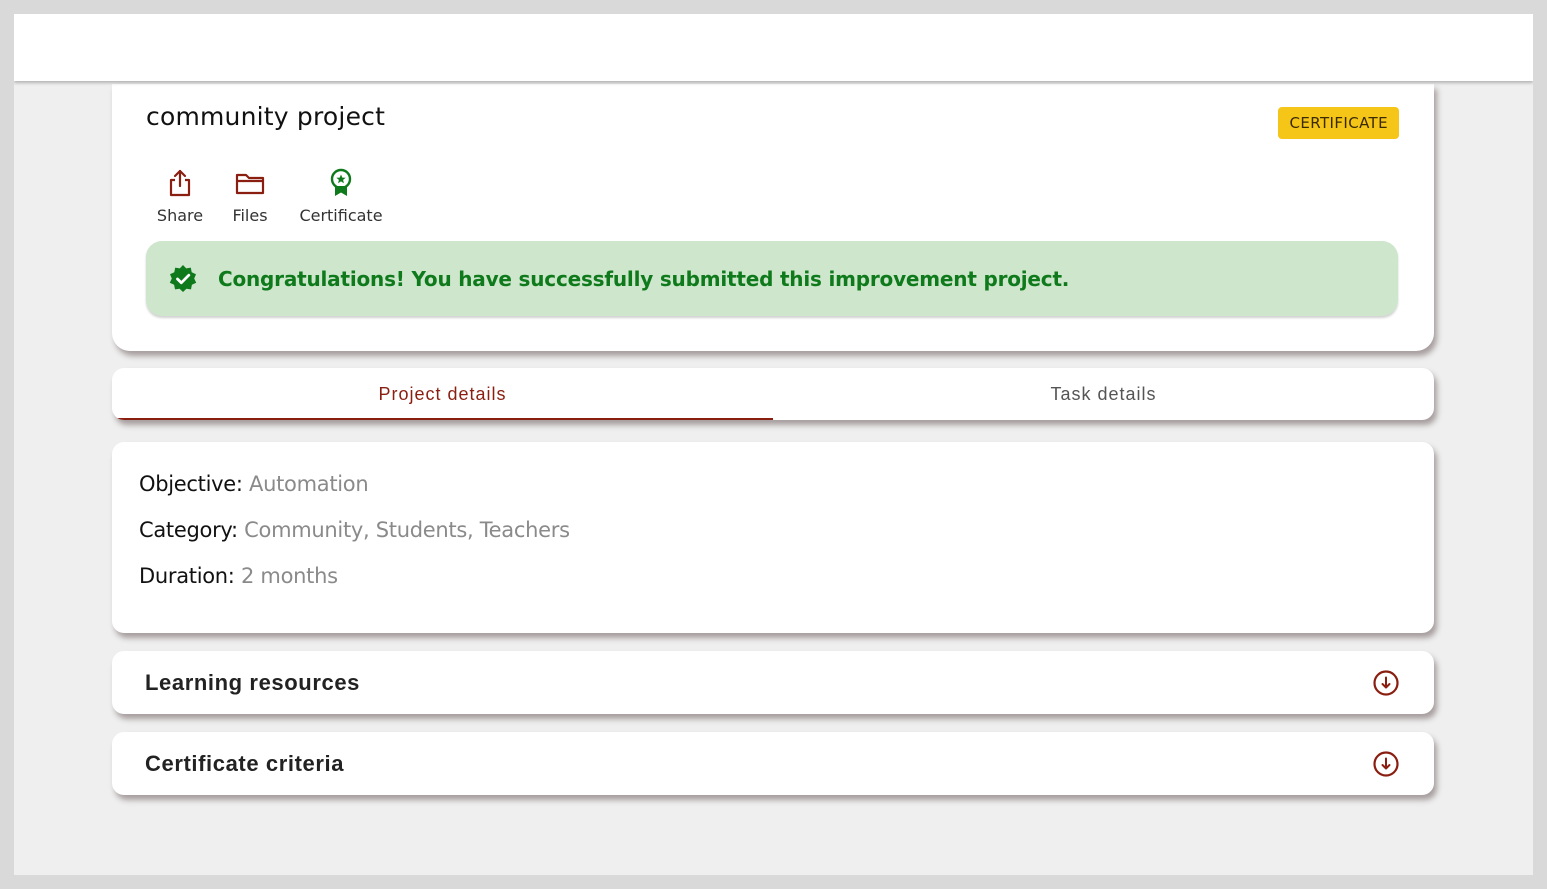 Image resolution: width=1547 pixels, height=889 pixels. I want to click on share-icon, so click(180, 183).